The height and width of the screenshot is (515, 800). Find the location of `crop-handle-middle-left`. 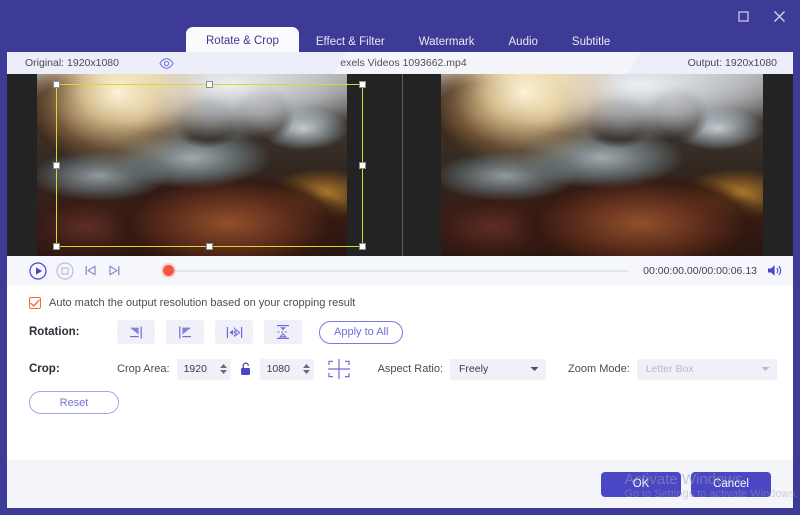

crop-handle-middle-left is located at coordinates (56, 165).